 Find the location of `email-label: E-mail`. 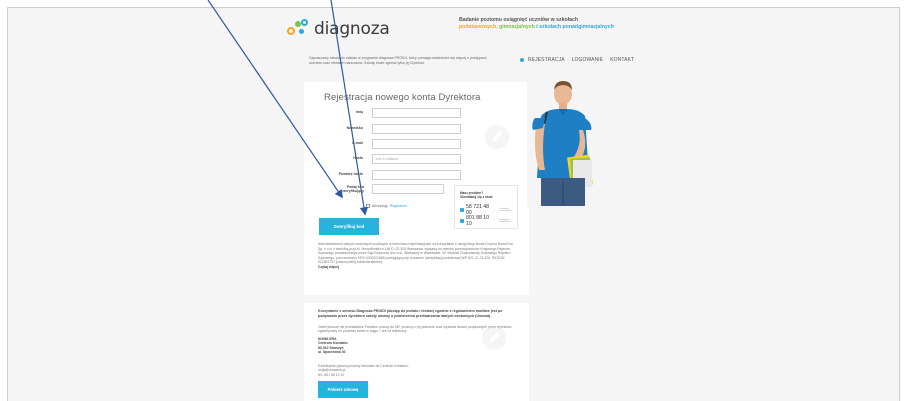

email-label: E-mail is located at coordinates (357, 143).